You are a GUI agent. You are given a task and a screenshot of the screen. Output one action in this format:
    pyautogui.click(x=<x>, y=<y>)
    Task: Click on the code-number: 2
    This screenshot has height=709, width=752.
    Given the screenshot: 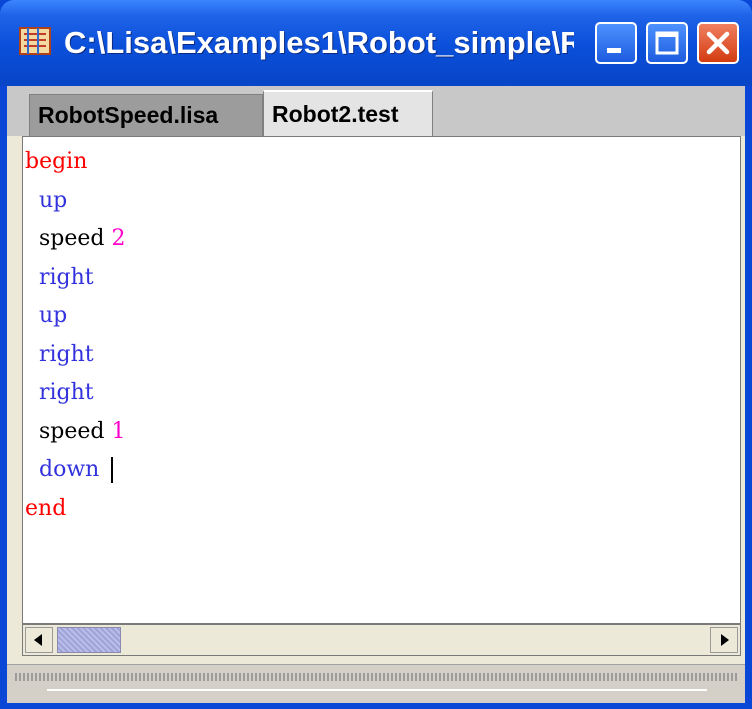 What is the action you would take?
    pyautogui.click(x=118, y=238)
    